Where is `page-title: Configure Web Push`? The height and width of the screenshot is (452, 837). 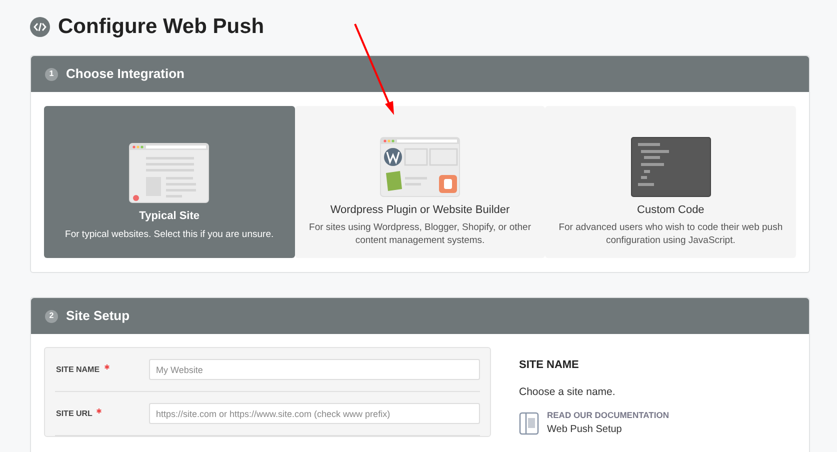
page-title: Configure Web Push is located at coordinates (161, 27).